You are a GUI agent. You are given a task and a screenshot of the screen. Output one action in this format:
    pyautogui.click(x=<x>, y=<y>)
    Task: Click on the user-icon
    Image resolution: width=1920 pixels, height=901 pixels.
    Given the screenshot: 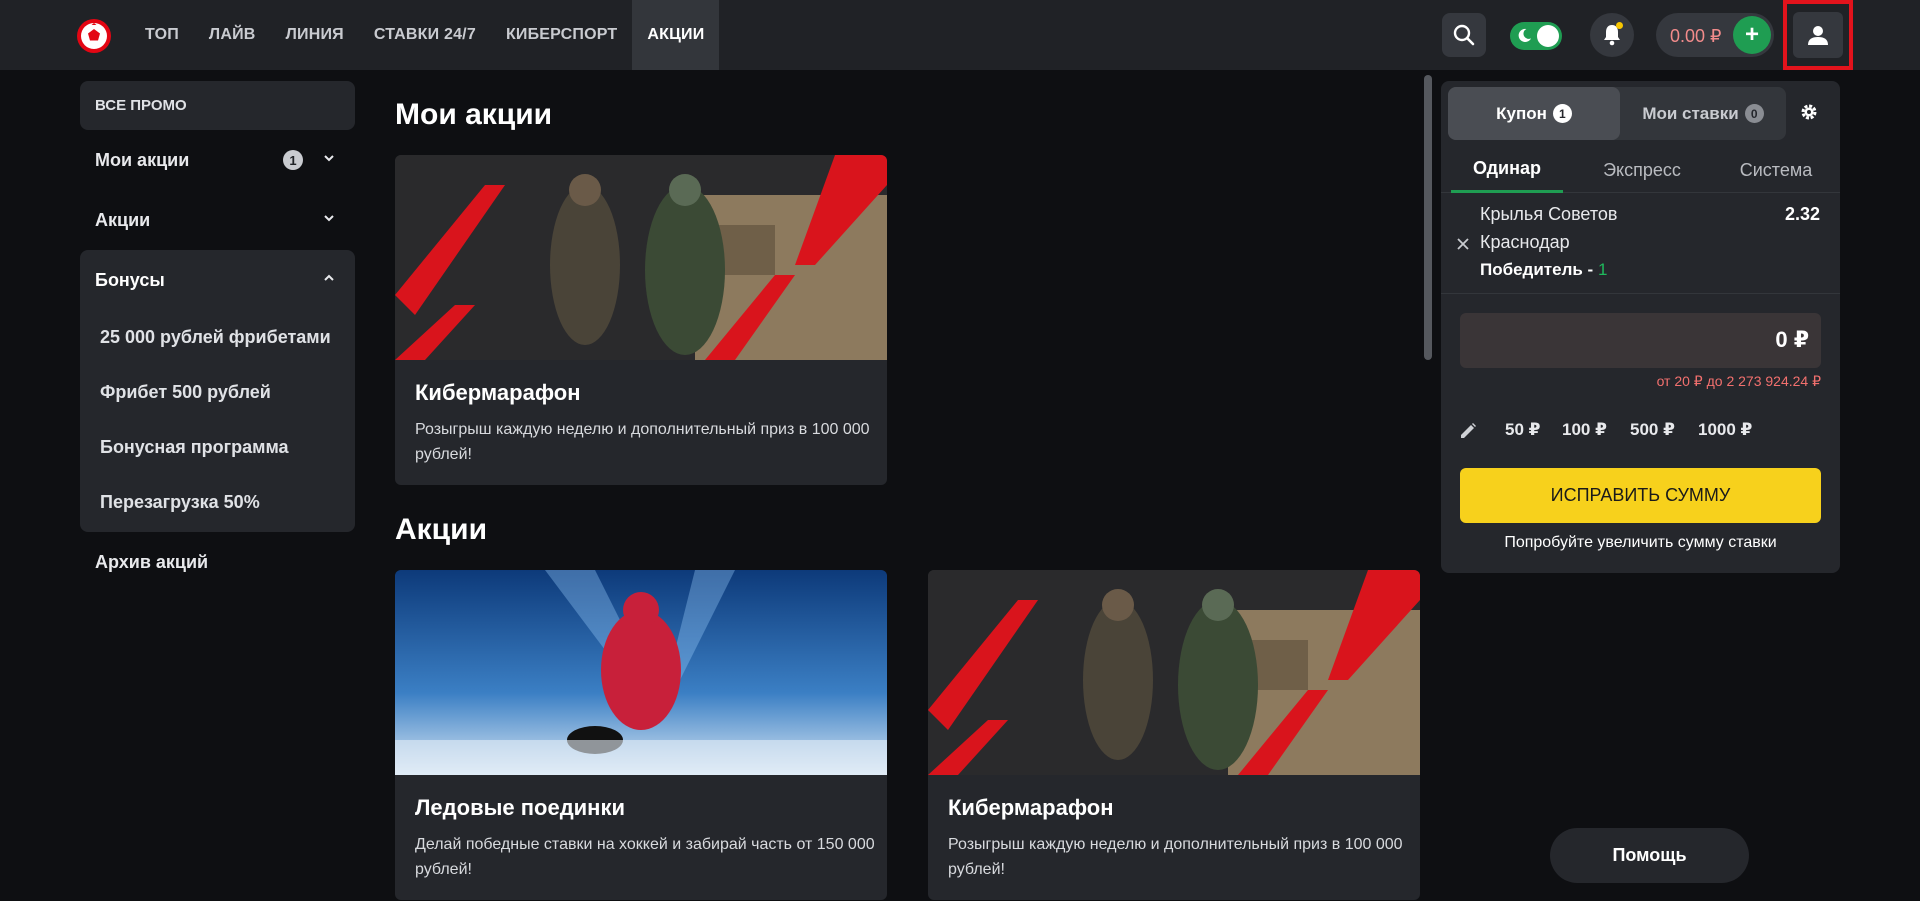 What is the action you would take?
    pyautogui.click(x=1818, y=35)
    